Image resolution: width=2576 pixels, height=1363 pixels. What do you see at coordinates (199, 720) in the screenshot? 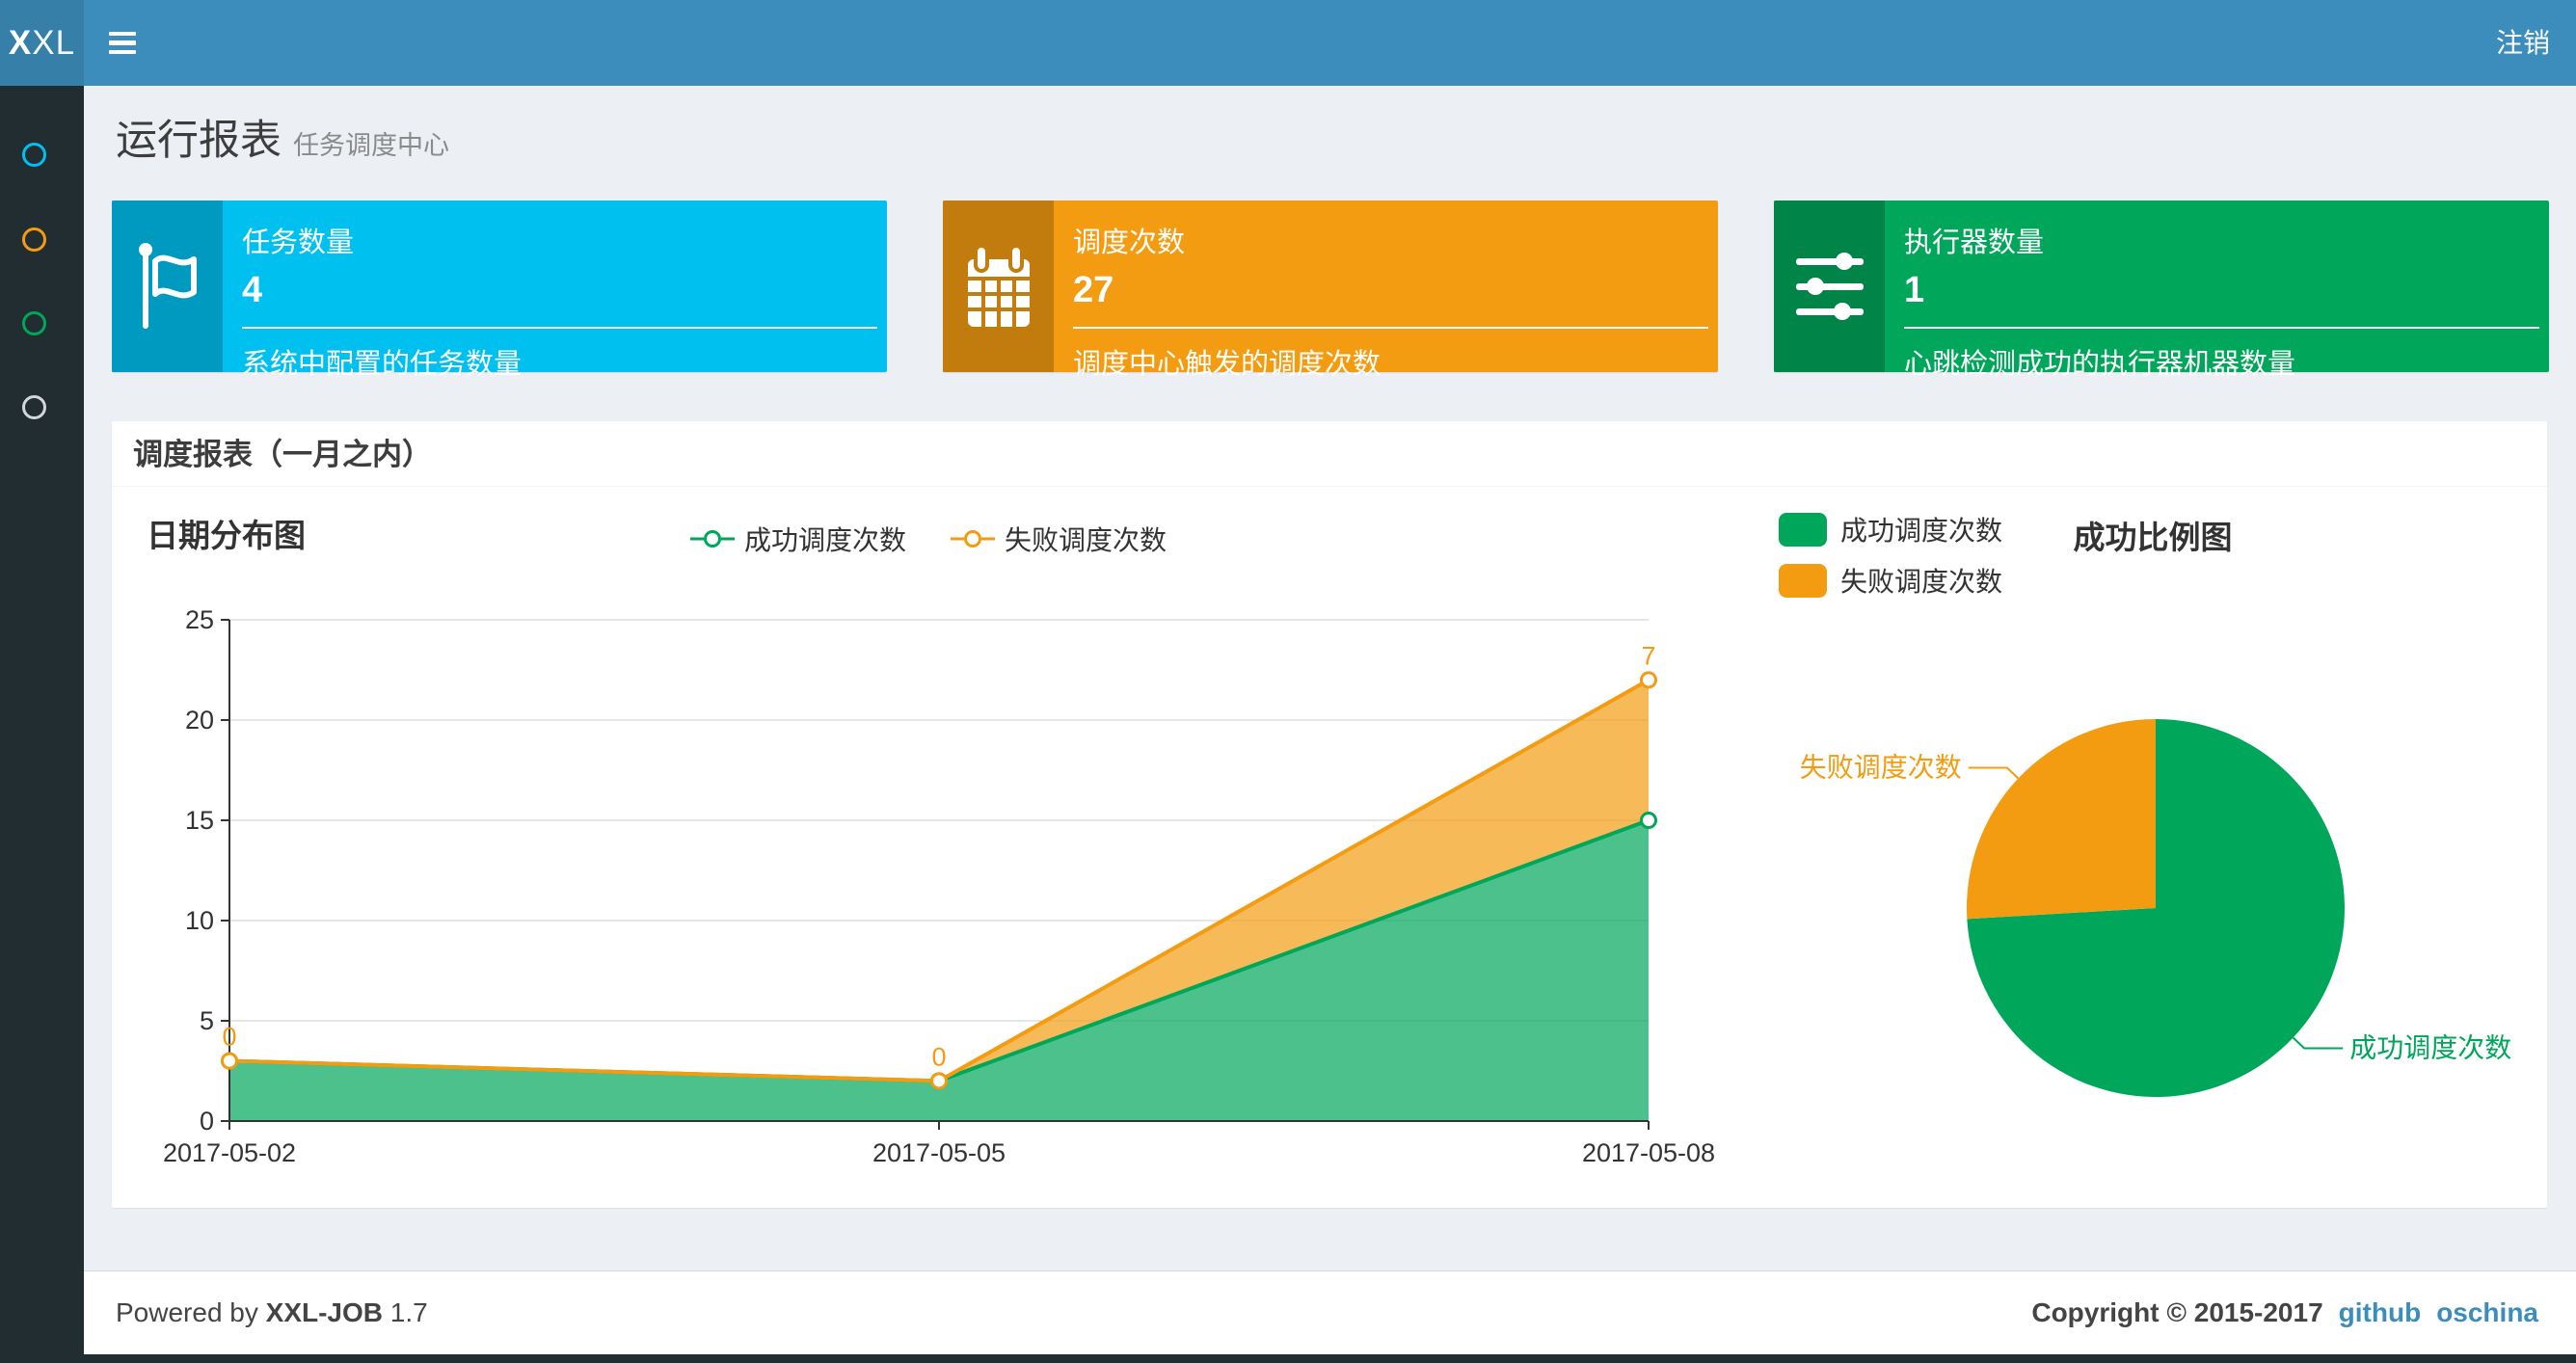
I see `svg-text: 20` at bounding box center [199, 720].